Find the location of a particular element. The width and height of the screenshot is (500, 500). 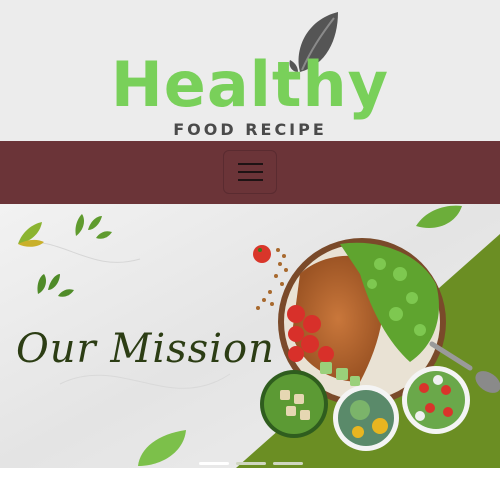

brand-name: Healthy is located at coordinates (250, 84).